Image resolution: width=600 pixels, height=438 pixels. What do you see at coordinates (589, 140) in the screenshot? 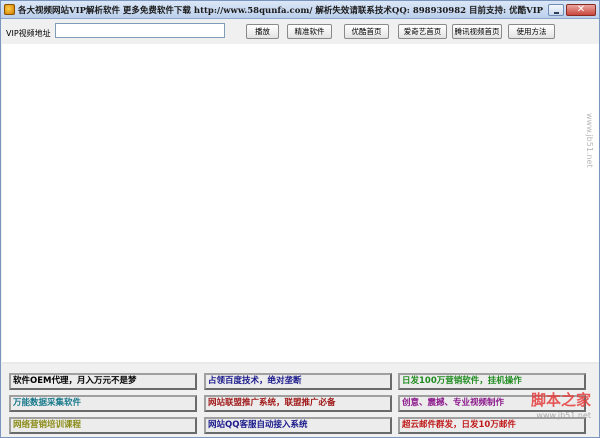
I see `side-watermark: www.jb51.net` at bounding box center [589, 140].